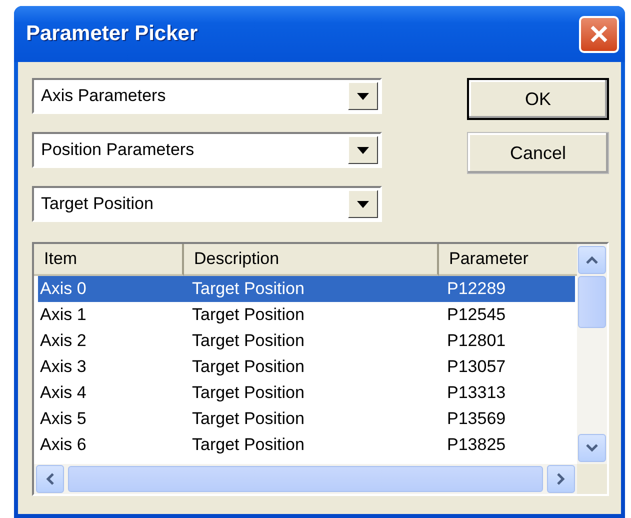 Image resolution: width=631 pixels, height=518 pixels. What do you see at coordinates (63, 289) in the screenshot?
I see `table-cell-text: Axis 0` at bounding box center [63, 289].